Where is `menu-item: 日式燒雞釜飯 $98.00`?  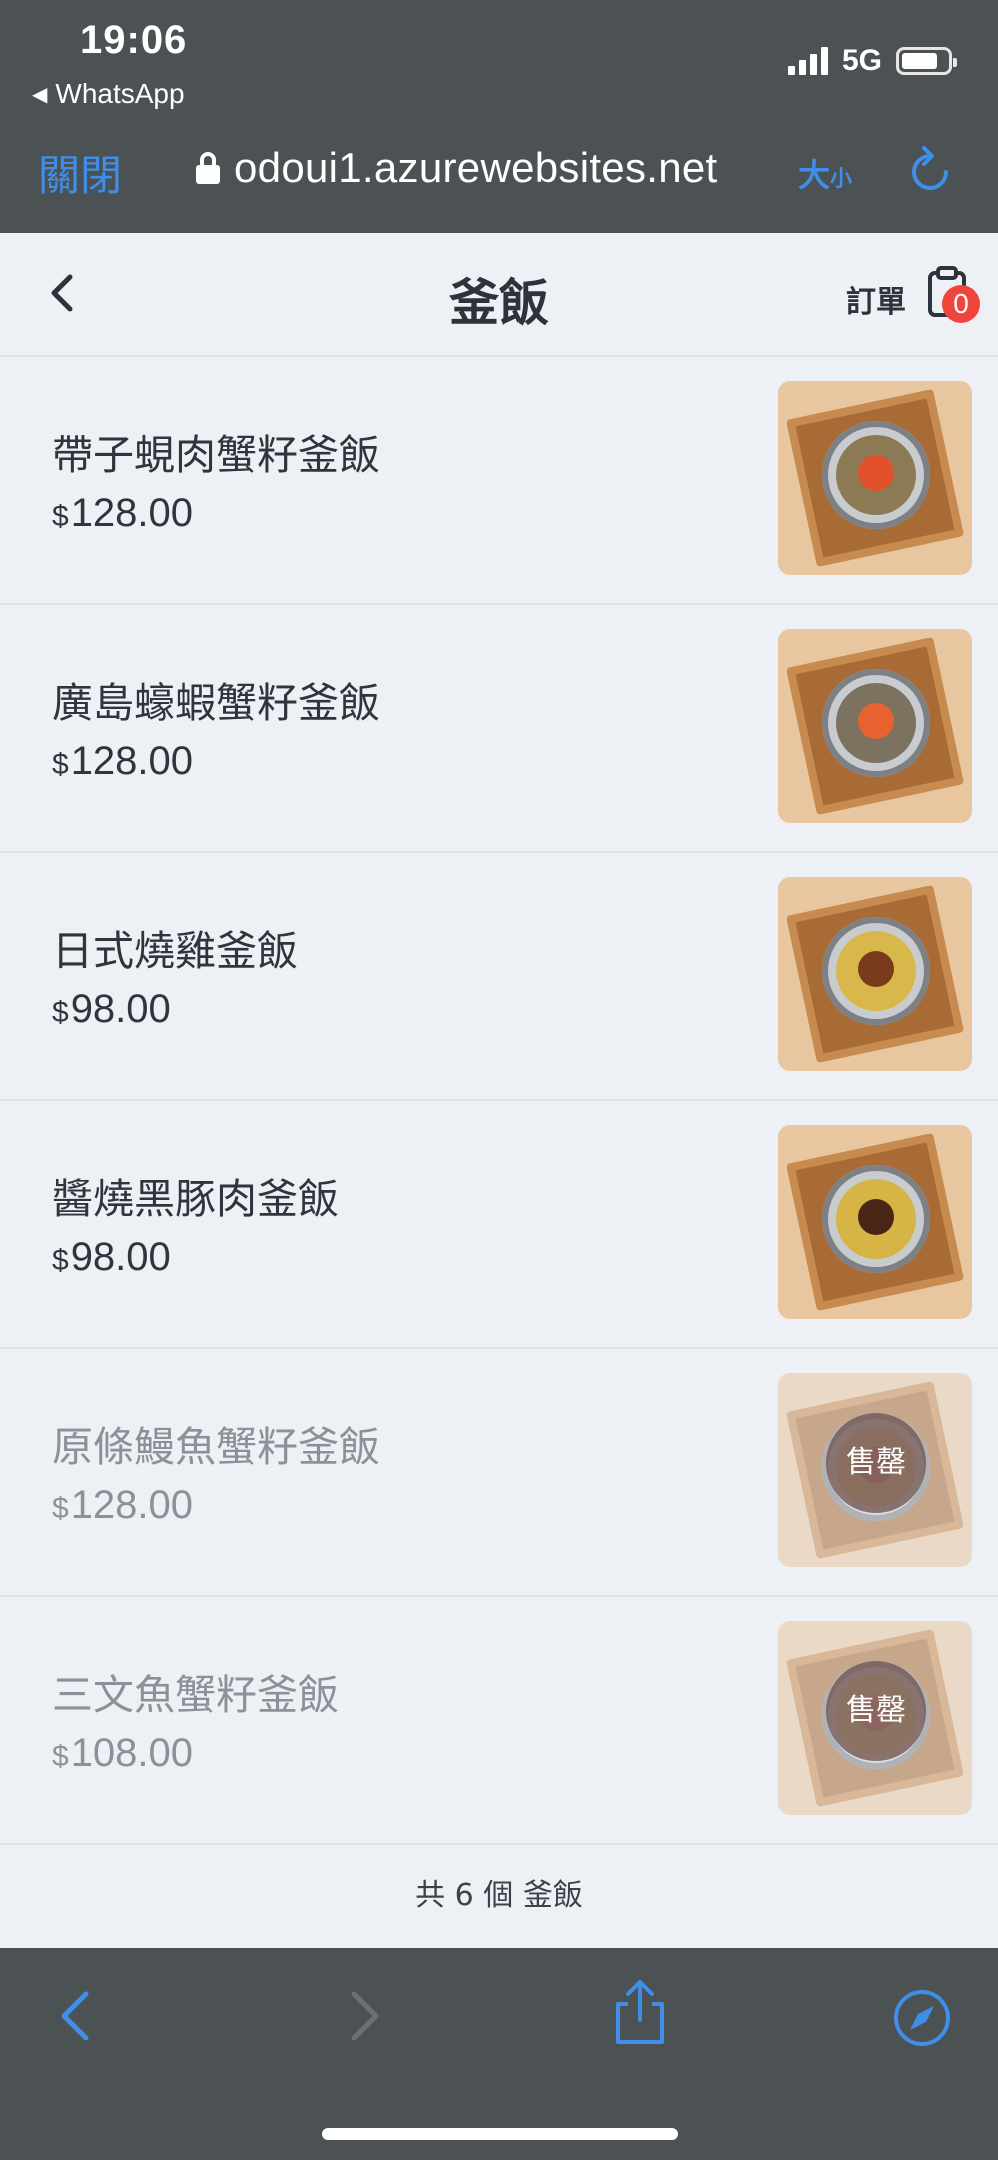 menu-item: 日式燒雞釜飯 $98.00 is located at coordinates (499, 977).